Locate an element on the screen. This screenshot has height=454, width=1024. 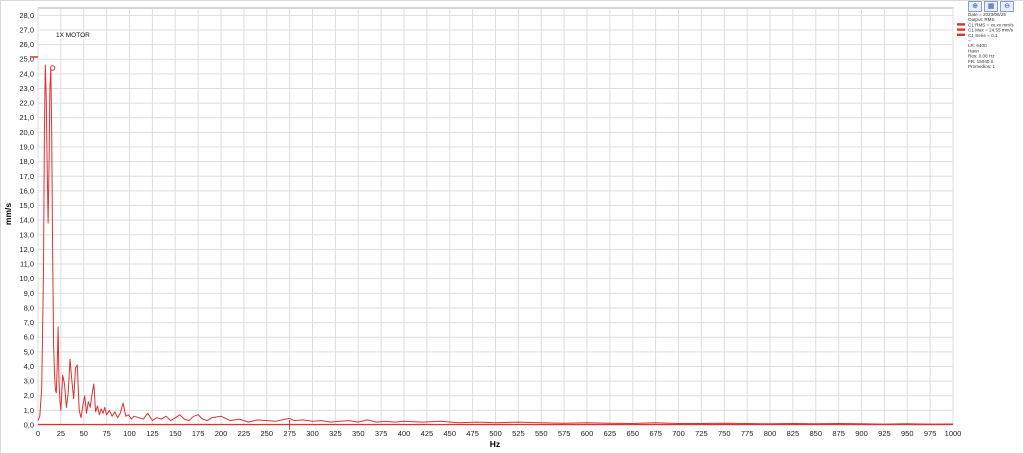
x-tick-label: 175 is located at coordinates (198, 433).